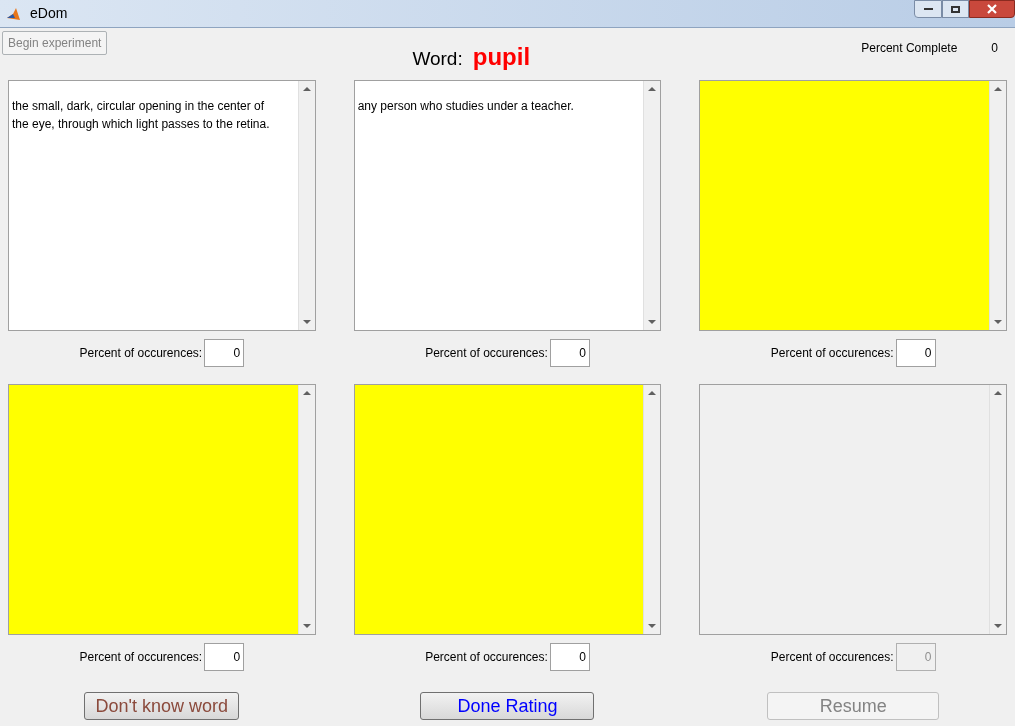  I want to click on definition-text: any person who studies under a teacher., so click(465, 106).